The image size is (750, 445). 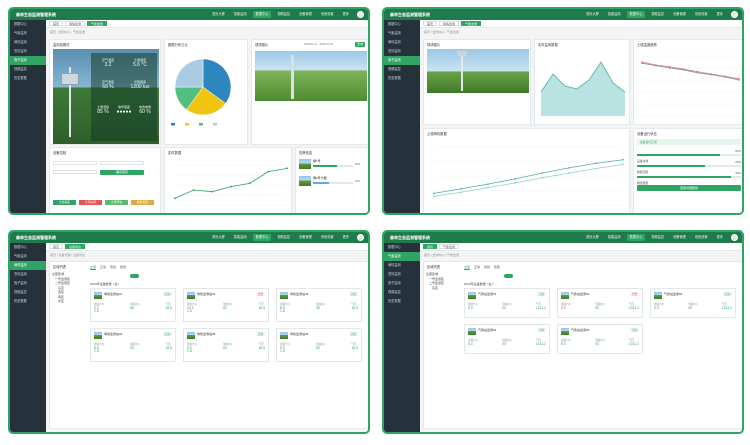 I want to click on action-button-reset: 恢复设置, so click(x=142, y=202).